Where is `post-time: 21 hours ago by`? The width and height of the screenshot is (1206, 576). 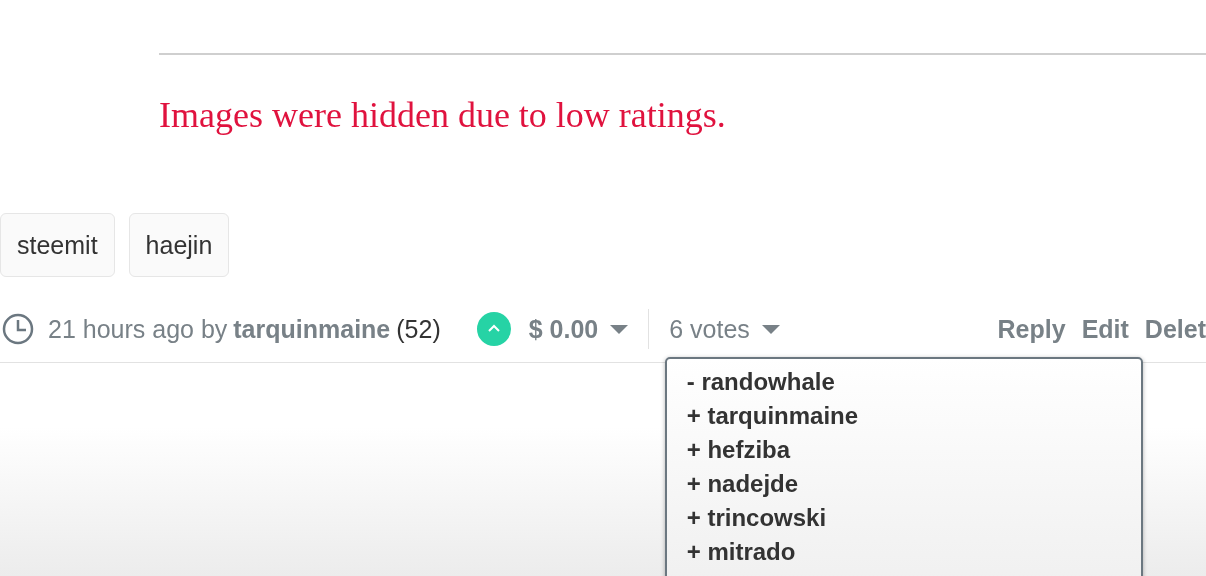 post-time: 21 hours ago by is located at coordinates (138, 329).